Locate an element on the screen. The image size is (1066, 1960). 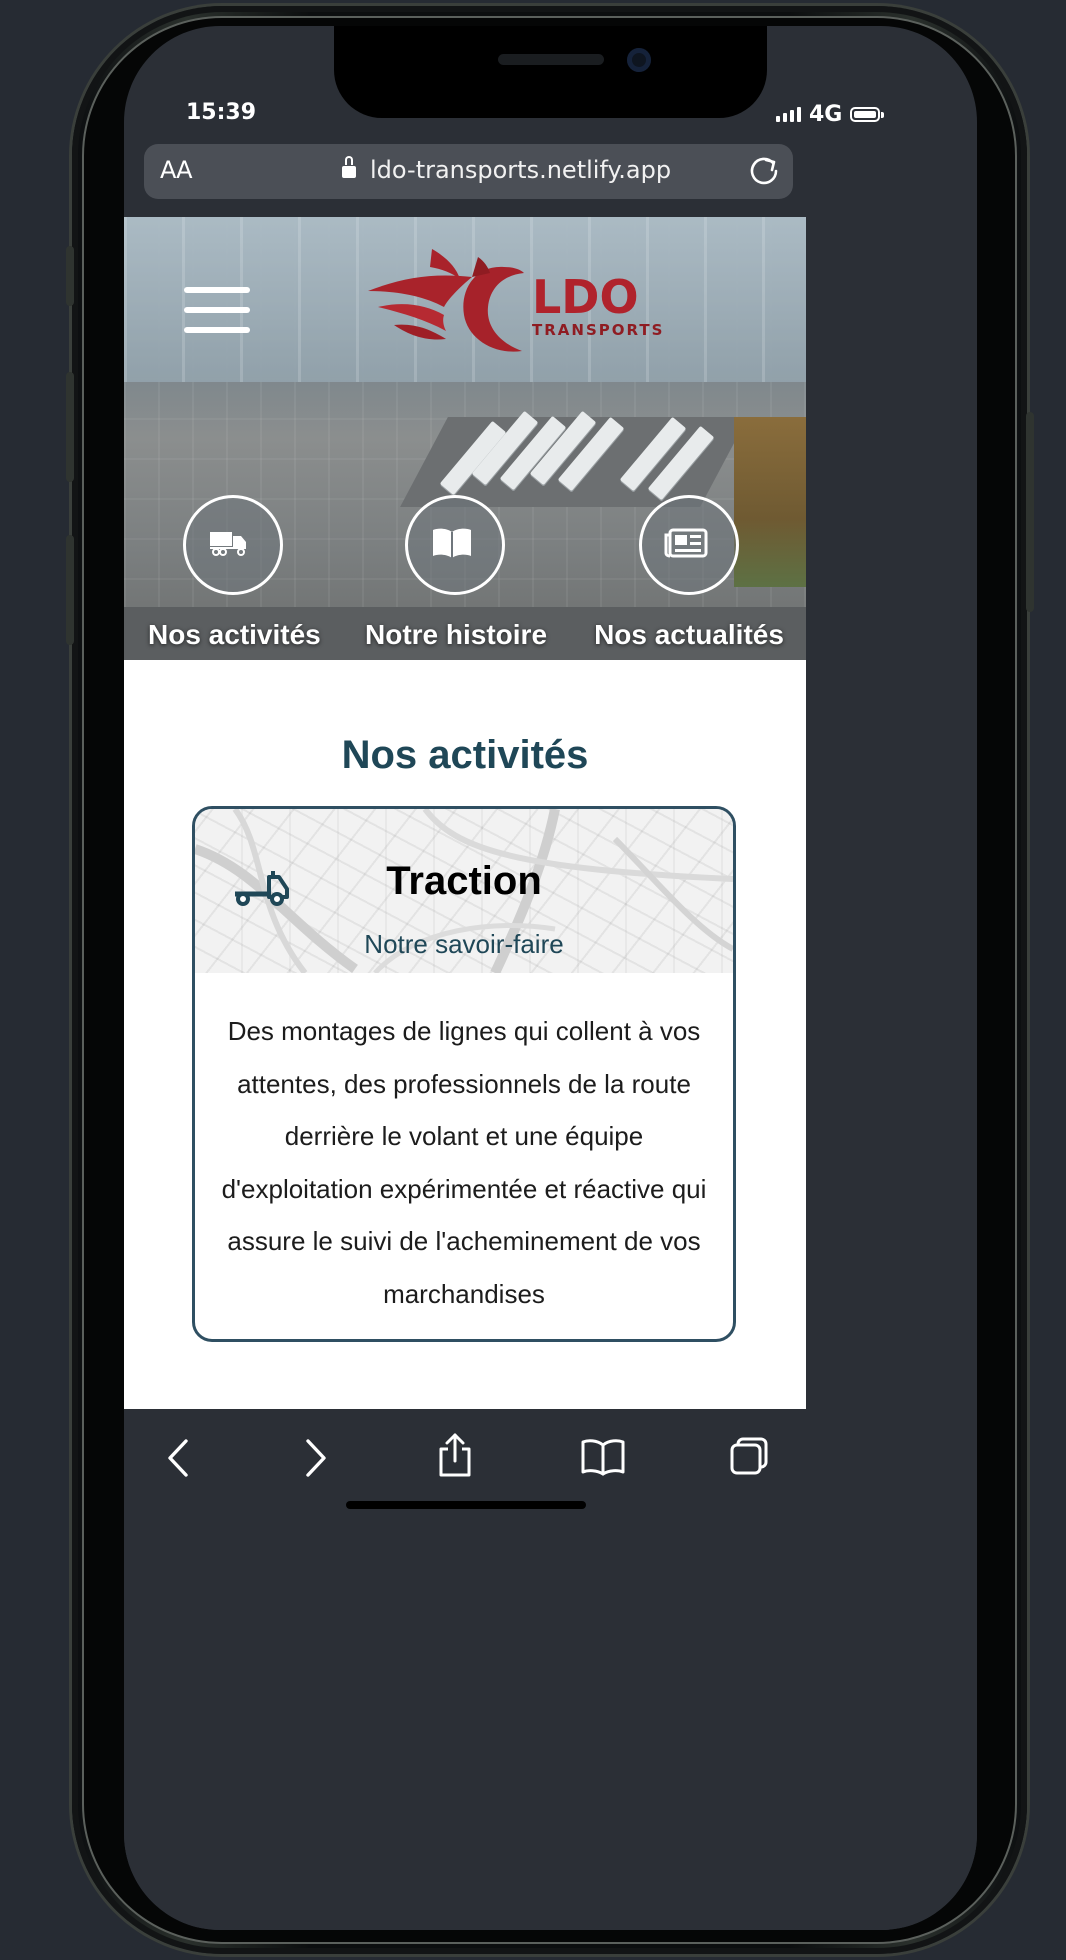
logo-subtext: TRANSPORTS is located at coordinates (598, 330).